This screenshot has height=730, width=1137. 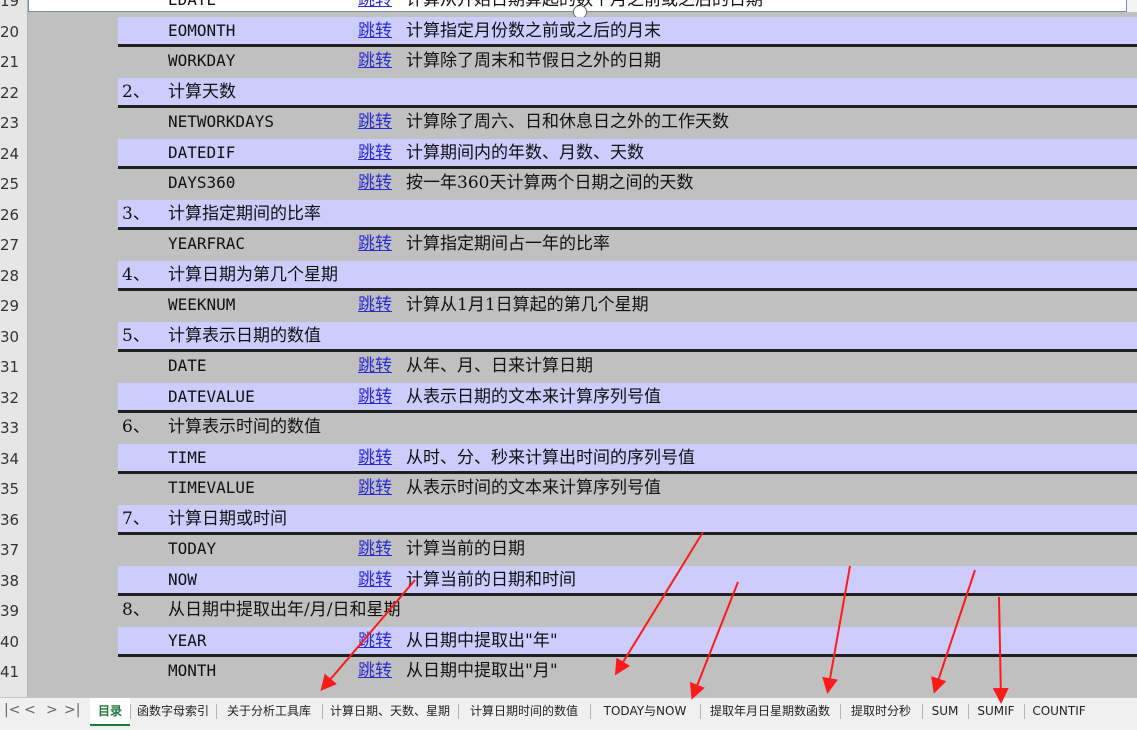 I want to click on function-name: NETWORKDAYS, so click(x=221, y=121).